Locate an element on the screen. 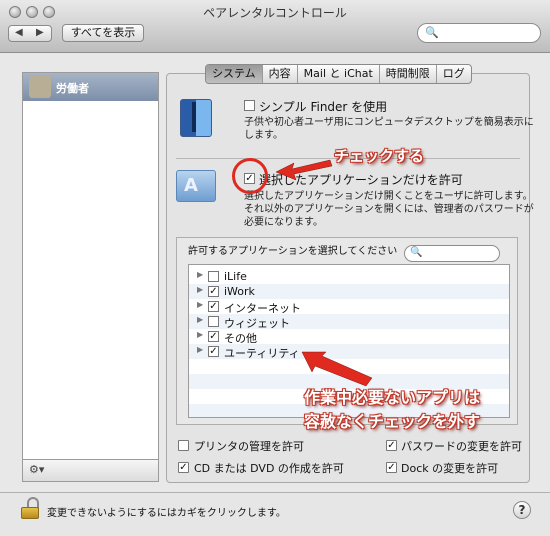  annotation-note-1: 作業中必要ないアプリは is located at coordinates (392, 397).